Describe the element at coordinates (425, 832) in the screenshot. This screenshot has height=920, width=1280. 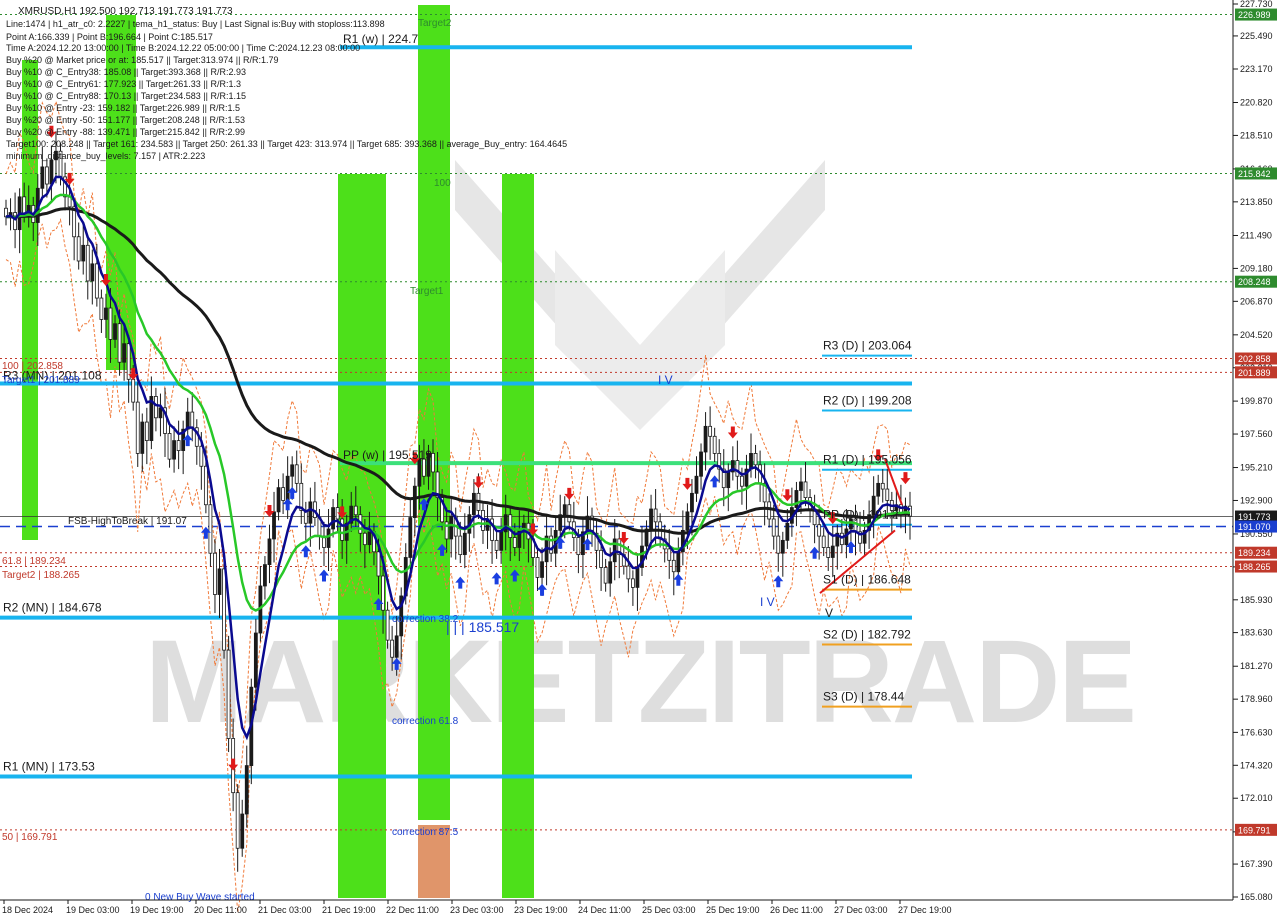
I see `annotation: correction 87.5` at that location.